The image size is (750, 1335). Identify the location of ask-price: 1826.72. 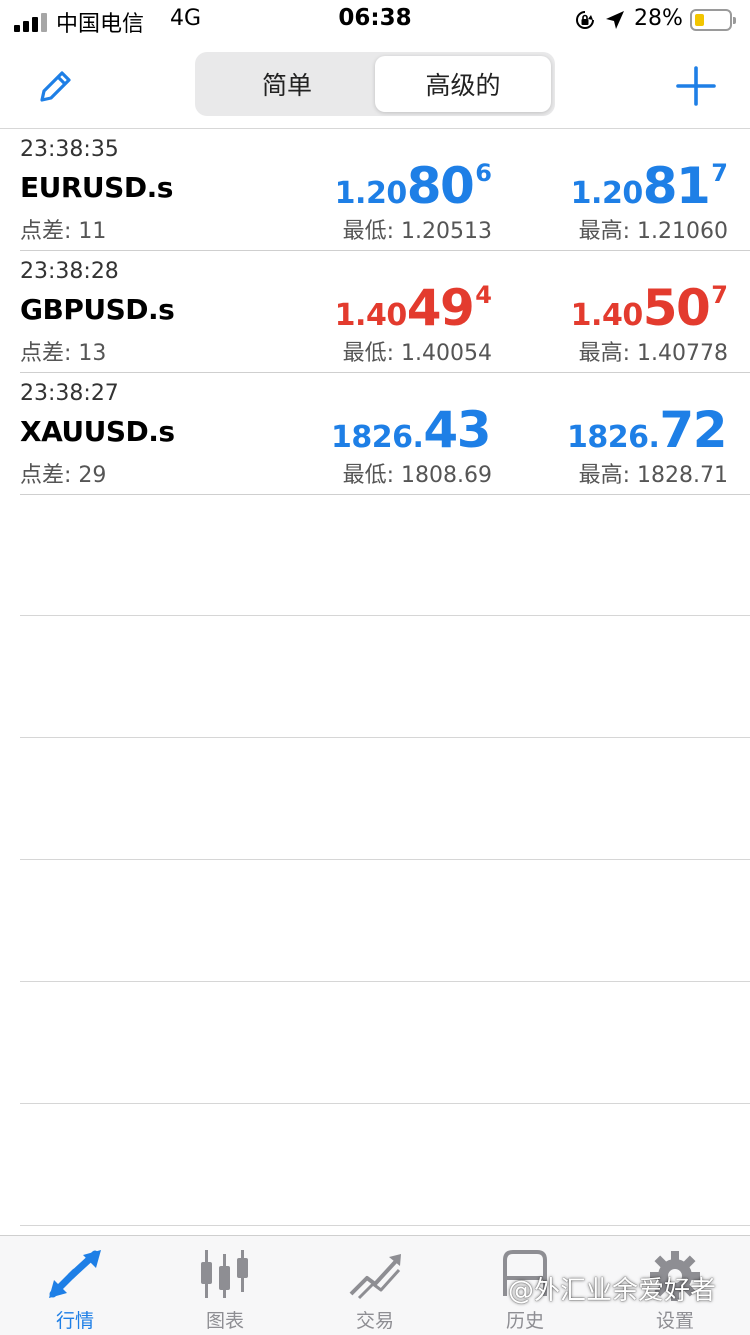
(578, 430).